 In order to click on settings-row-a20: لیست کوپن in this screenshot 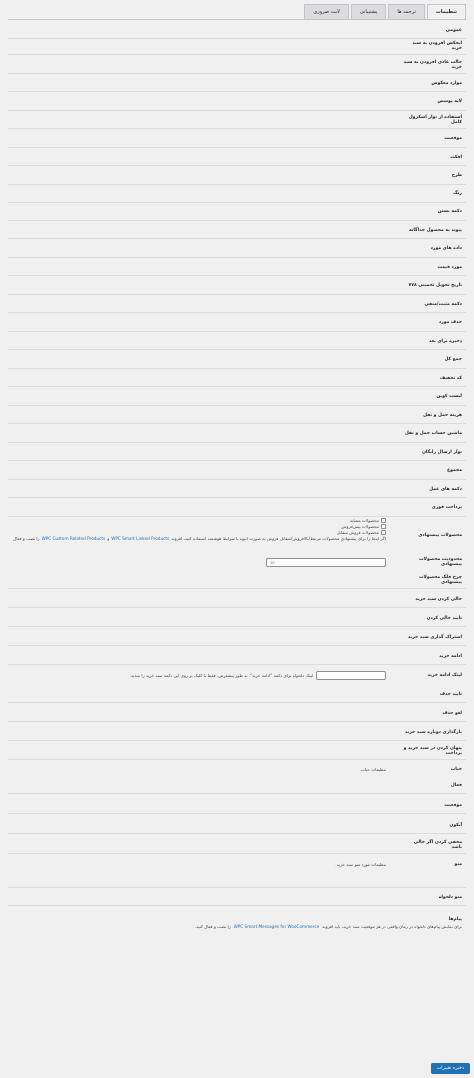, I will do `click(237, 397)`.